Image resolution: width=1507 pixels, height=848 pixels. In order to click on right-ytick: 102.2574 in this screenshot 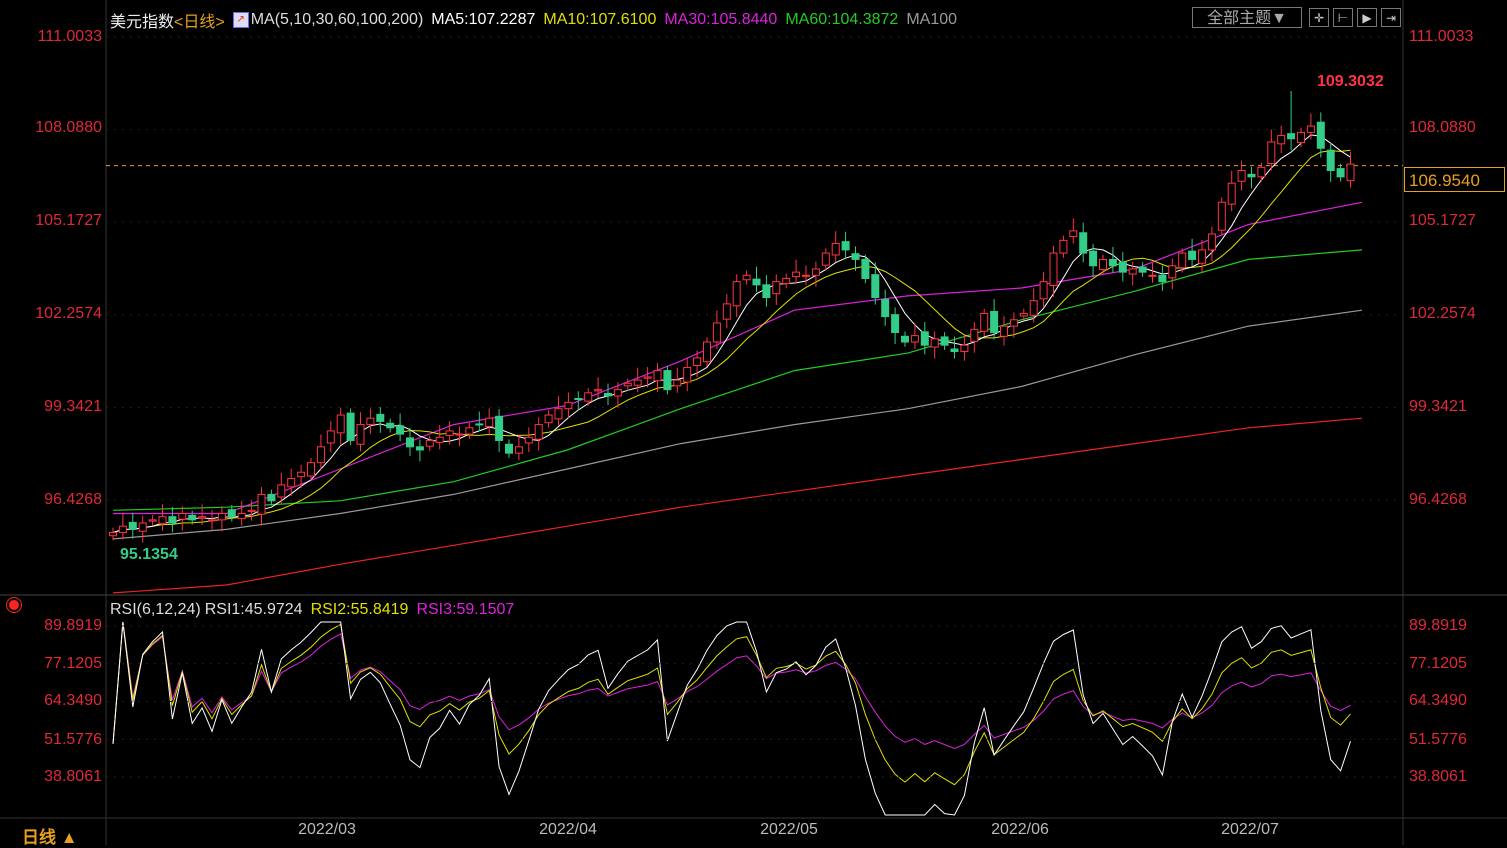, I will do `click(1442, 313)`.